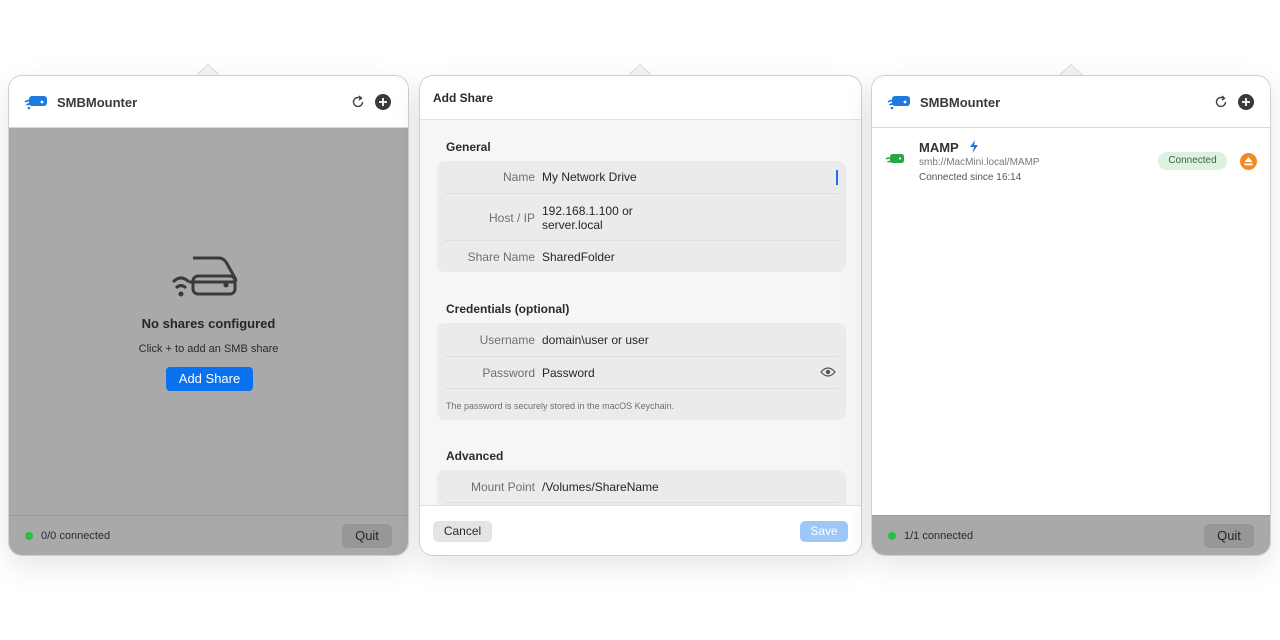 The height and width of the screenshot is (640, 1280). What do you see at coordinates (501, 257) in the screenshot?
I see `share-name-label: Share Name` at bounding box center [501, 257].